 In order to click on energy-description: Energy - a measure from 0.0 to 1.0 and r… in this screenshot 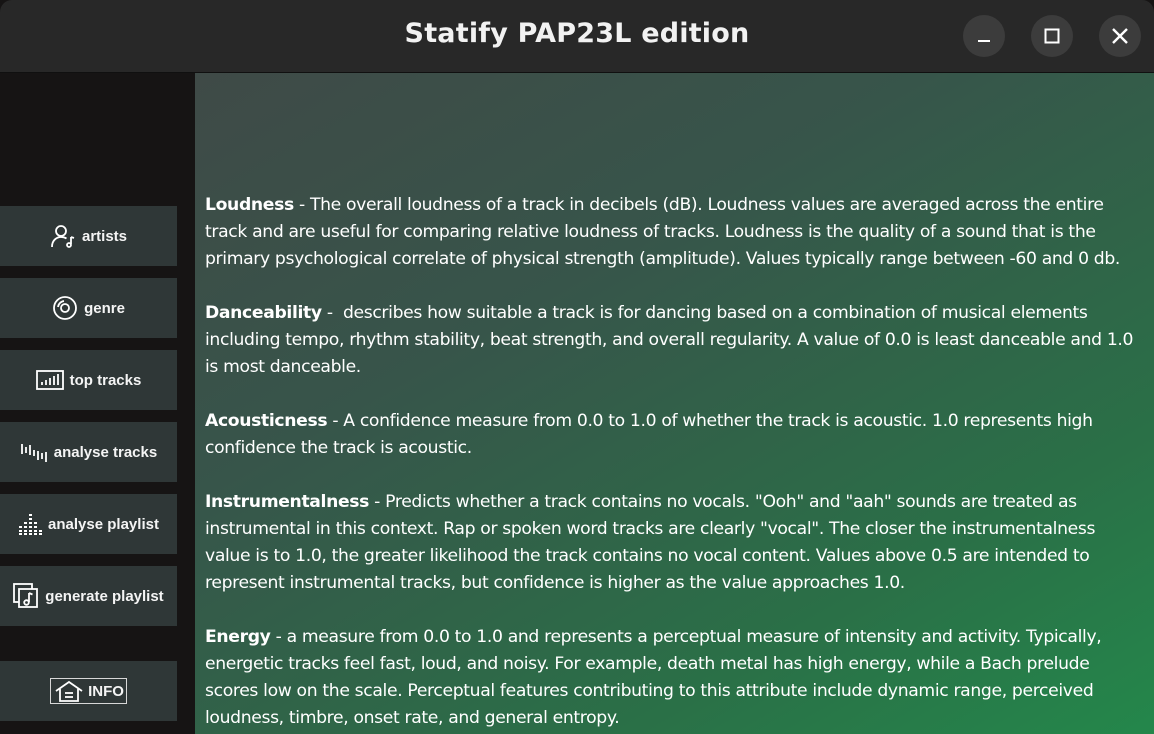, I will do `click(675, 678)`.